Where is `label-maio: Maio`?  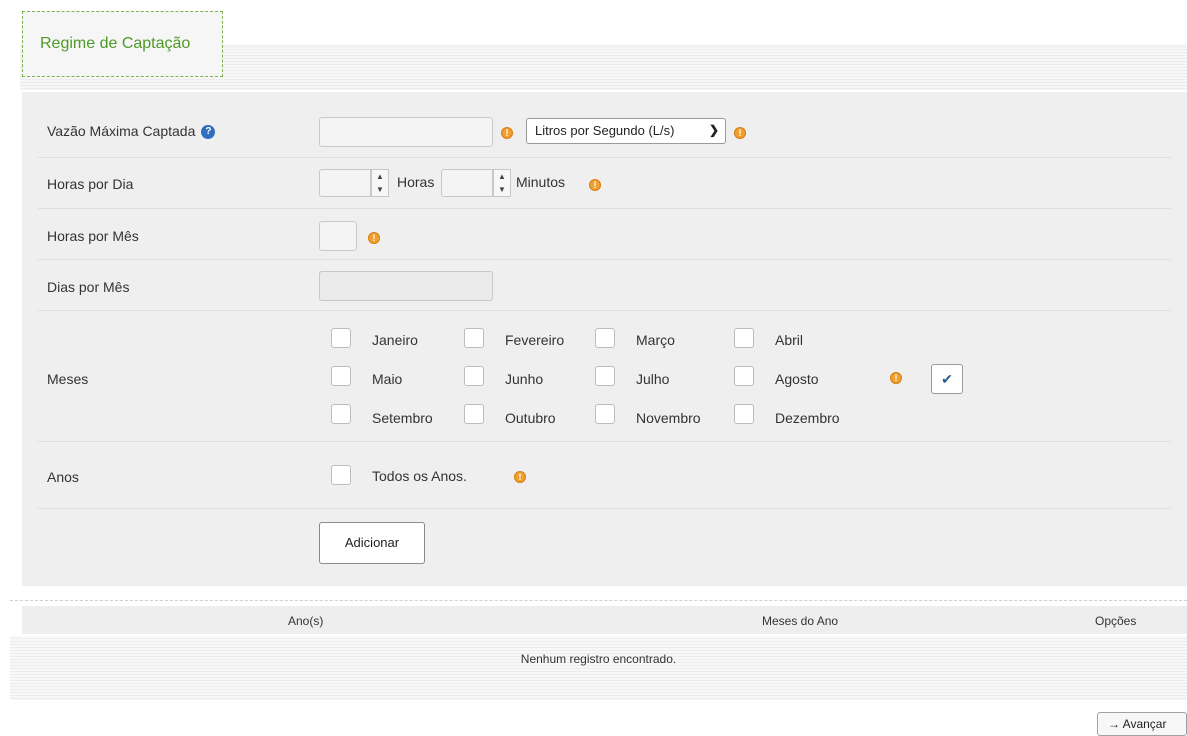 label-maio: Maio is located at coordinates (387, 379).